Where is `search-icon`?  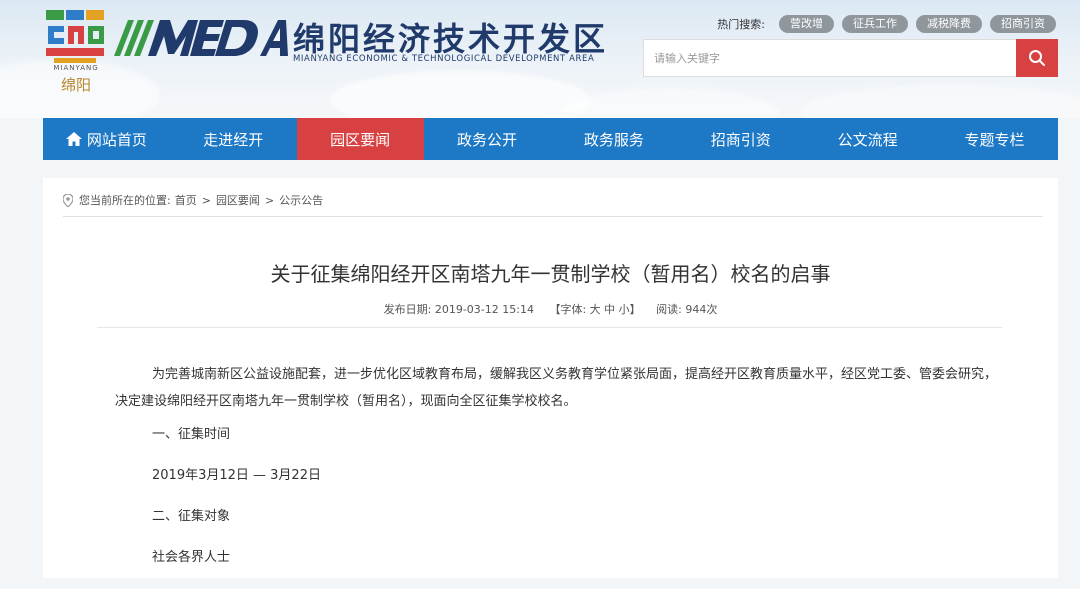 search-icon is located at coordinates (1037, 58).